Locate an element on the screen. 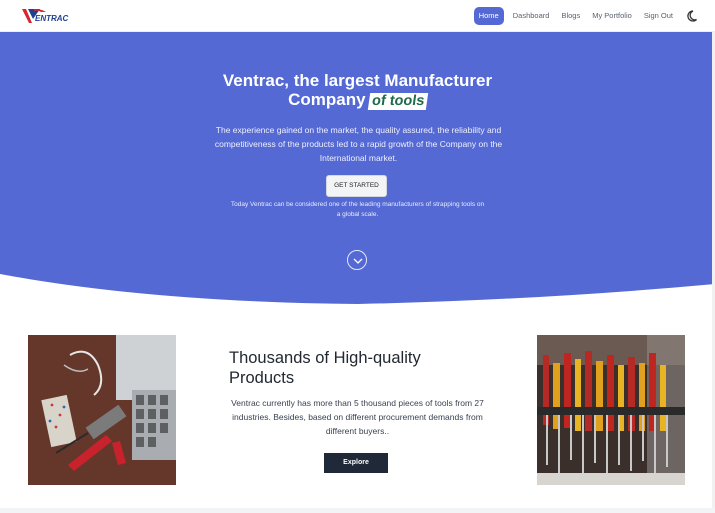 The image size is (715, 513). moon-icon is located at coordinates (694, 16).